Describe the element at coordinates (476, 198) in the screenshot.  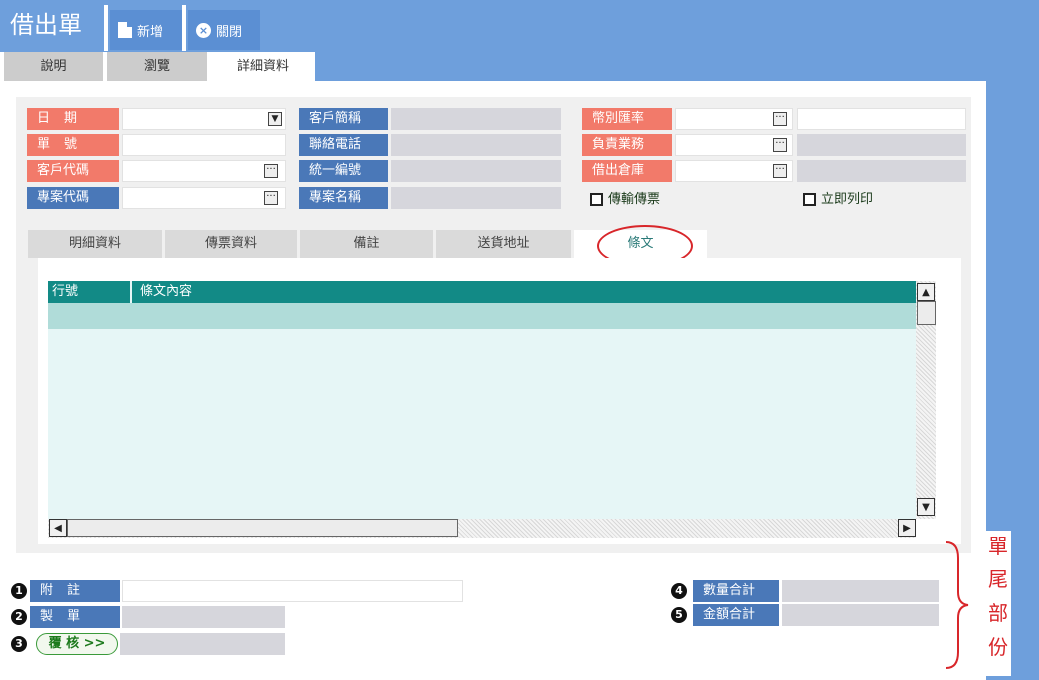
I see `project-name-field` at that location.